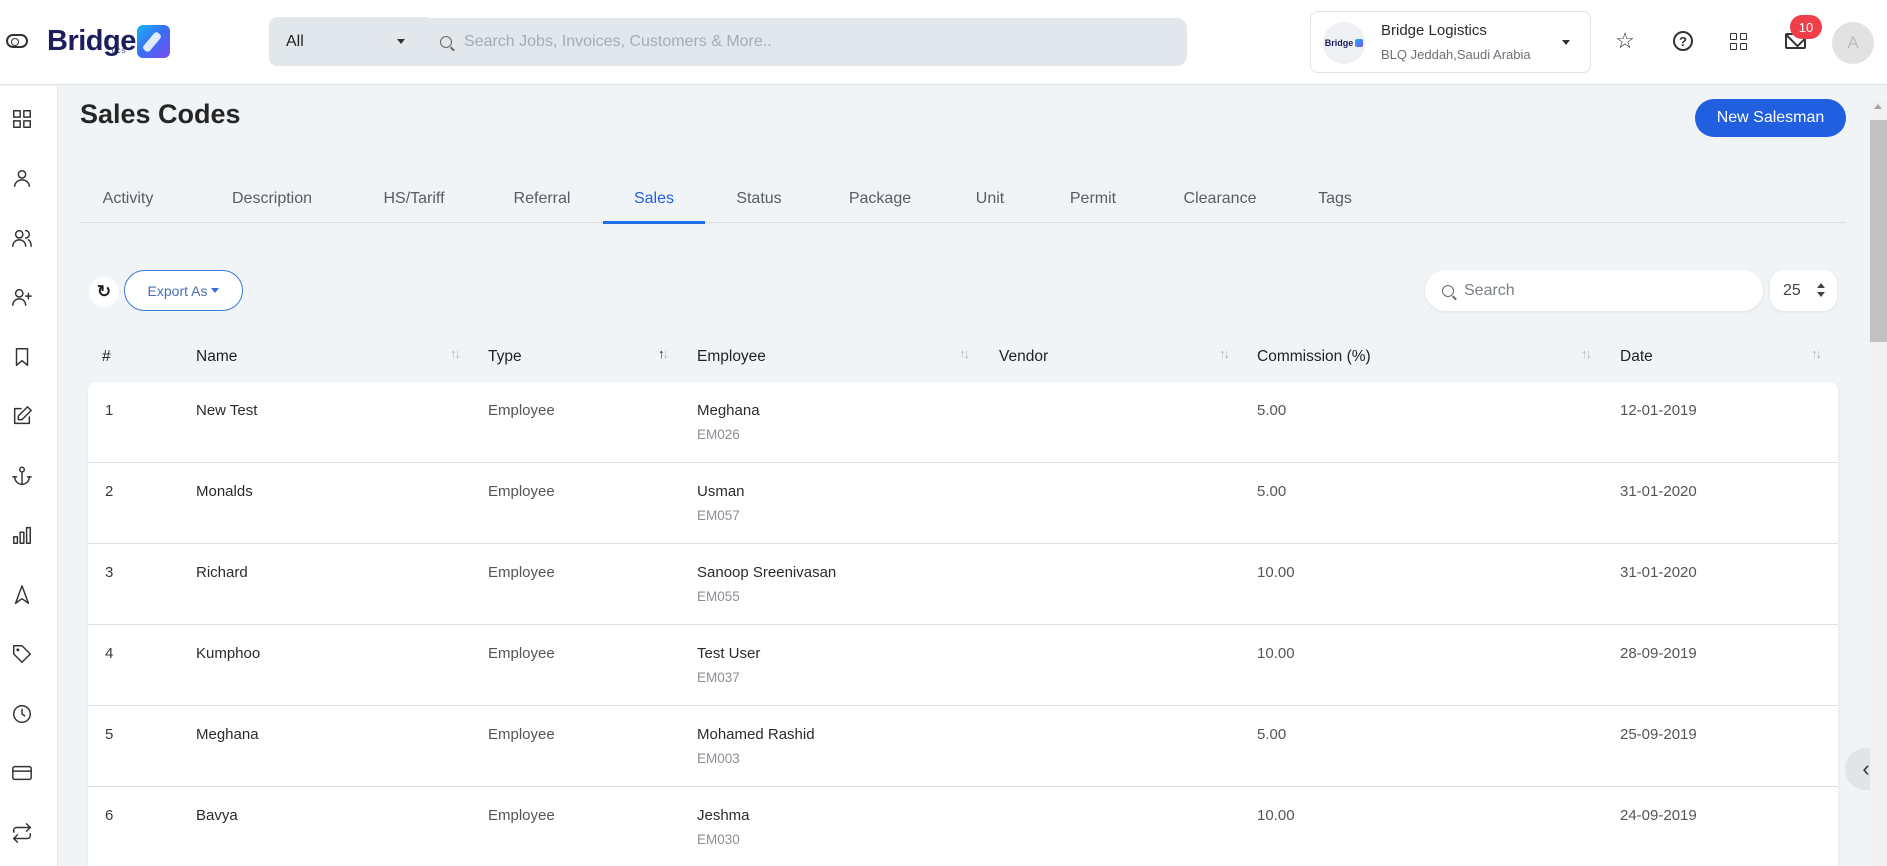 This screenshot has height=866, width=1887. I want to click on row-number: 4, so click(109, 653).